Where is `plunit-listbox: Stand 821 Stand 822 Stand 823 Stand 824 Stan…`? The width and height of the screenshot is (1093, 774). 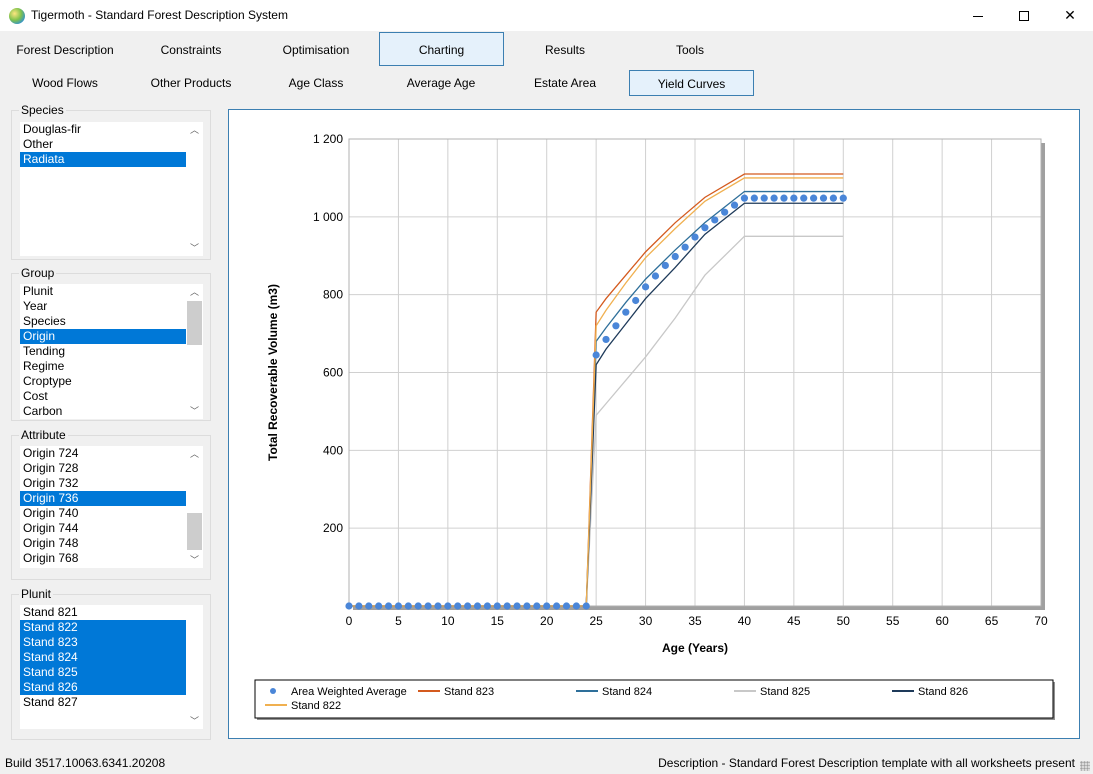 plunit-listbox: Stand 821 Stand 822 Stand 823 Stand 824 Stan… is located at coordinates (111, 667).